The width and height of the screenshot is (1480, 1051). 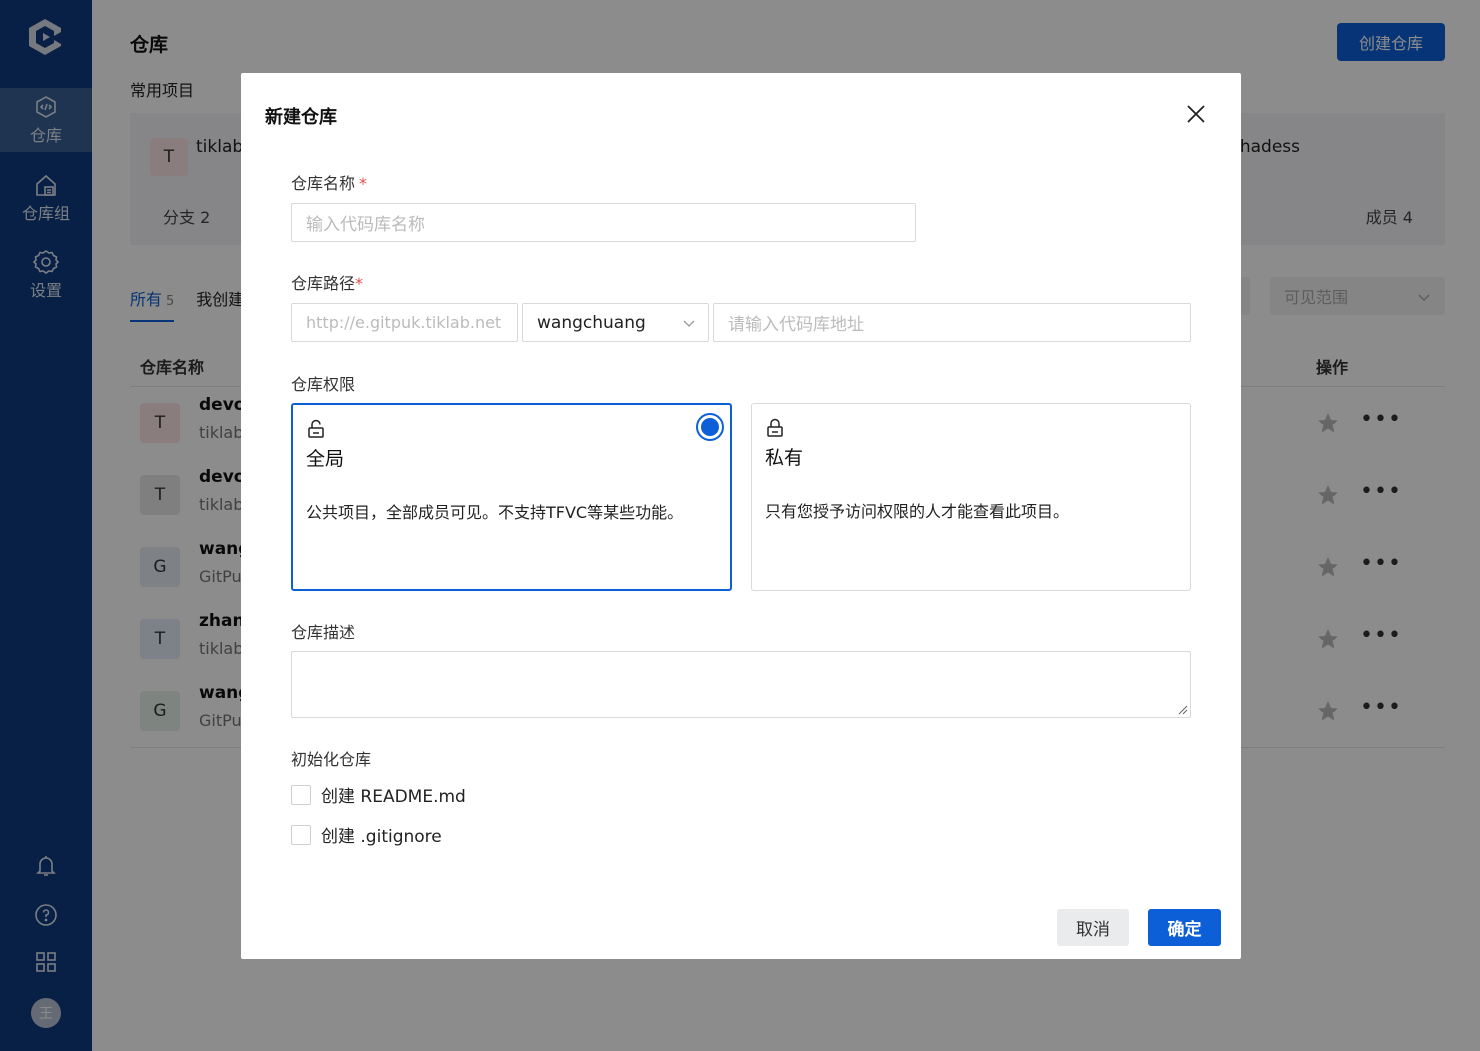 What do you see at coordinates (917, 511) in the screenshot?
I see `permission-desc: 只有您授予访问权限的人才能查看此项目。` at bounding box center [917, 511].